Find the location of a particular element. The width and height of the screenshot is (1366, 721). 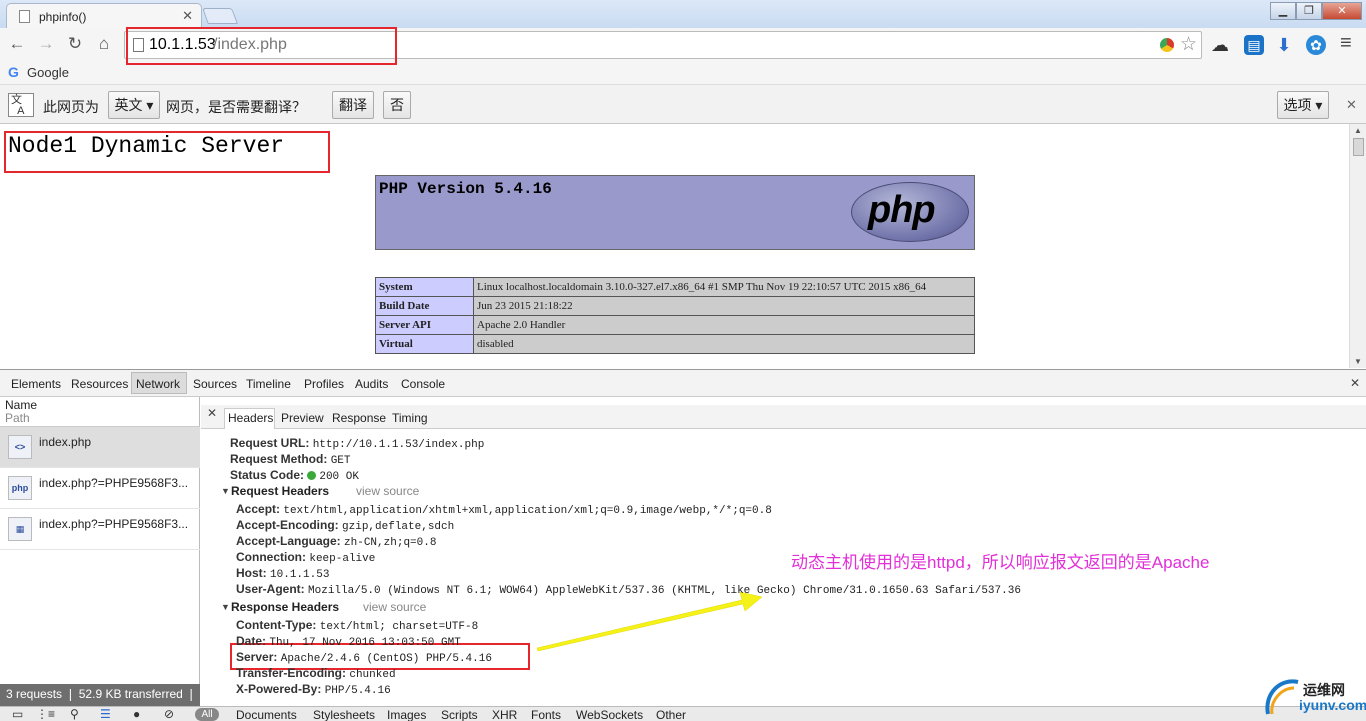

home-icon: ⌂ is located at coordinates (104, 44).